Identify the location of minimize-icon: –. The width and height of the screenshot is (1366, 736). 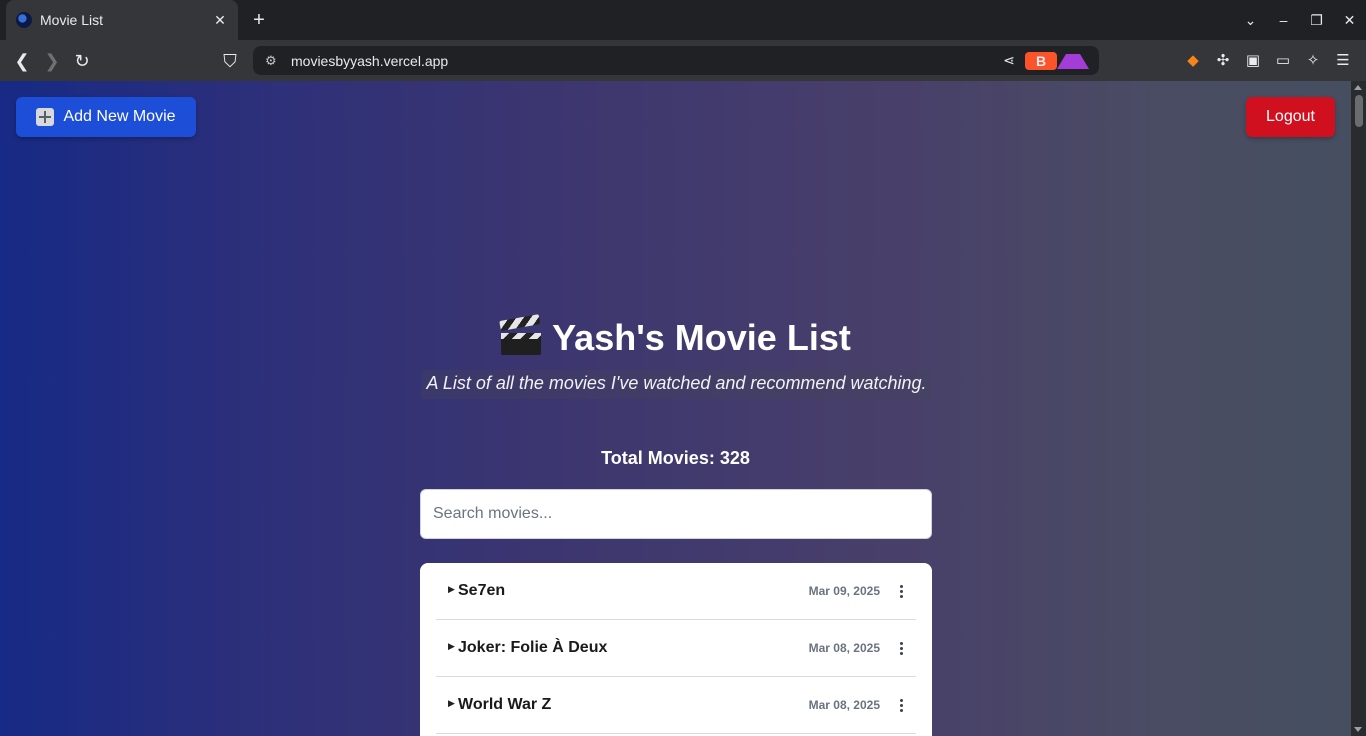
(1283, 20).